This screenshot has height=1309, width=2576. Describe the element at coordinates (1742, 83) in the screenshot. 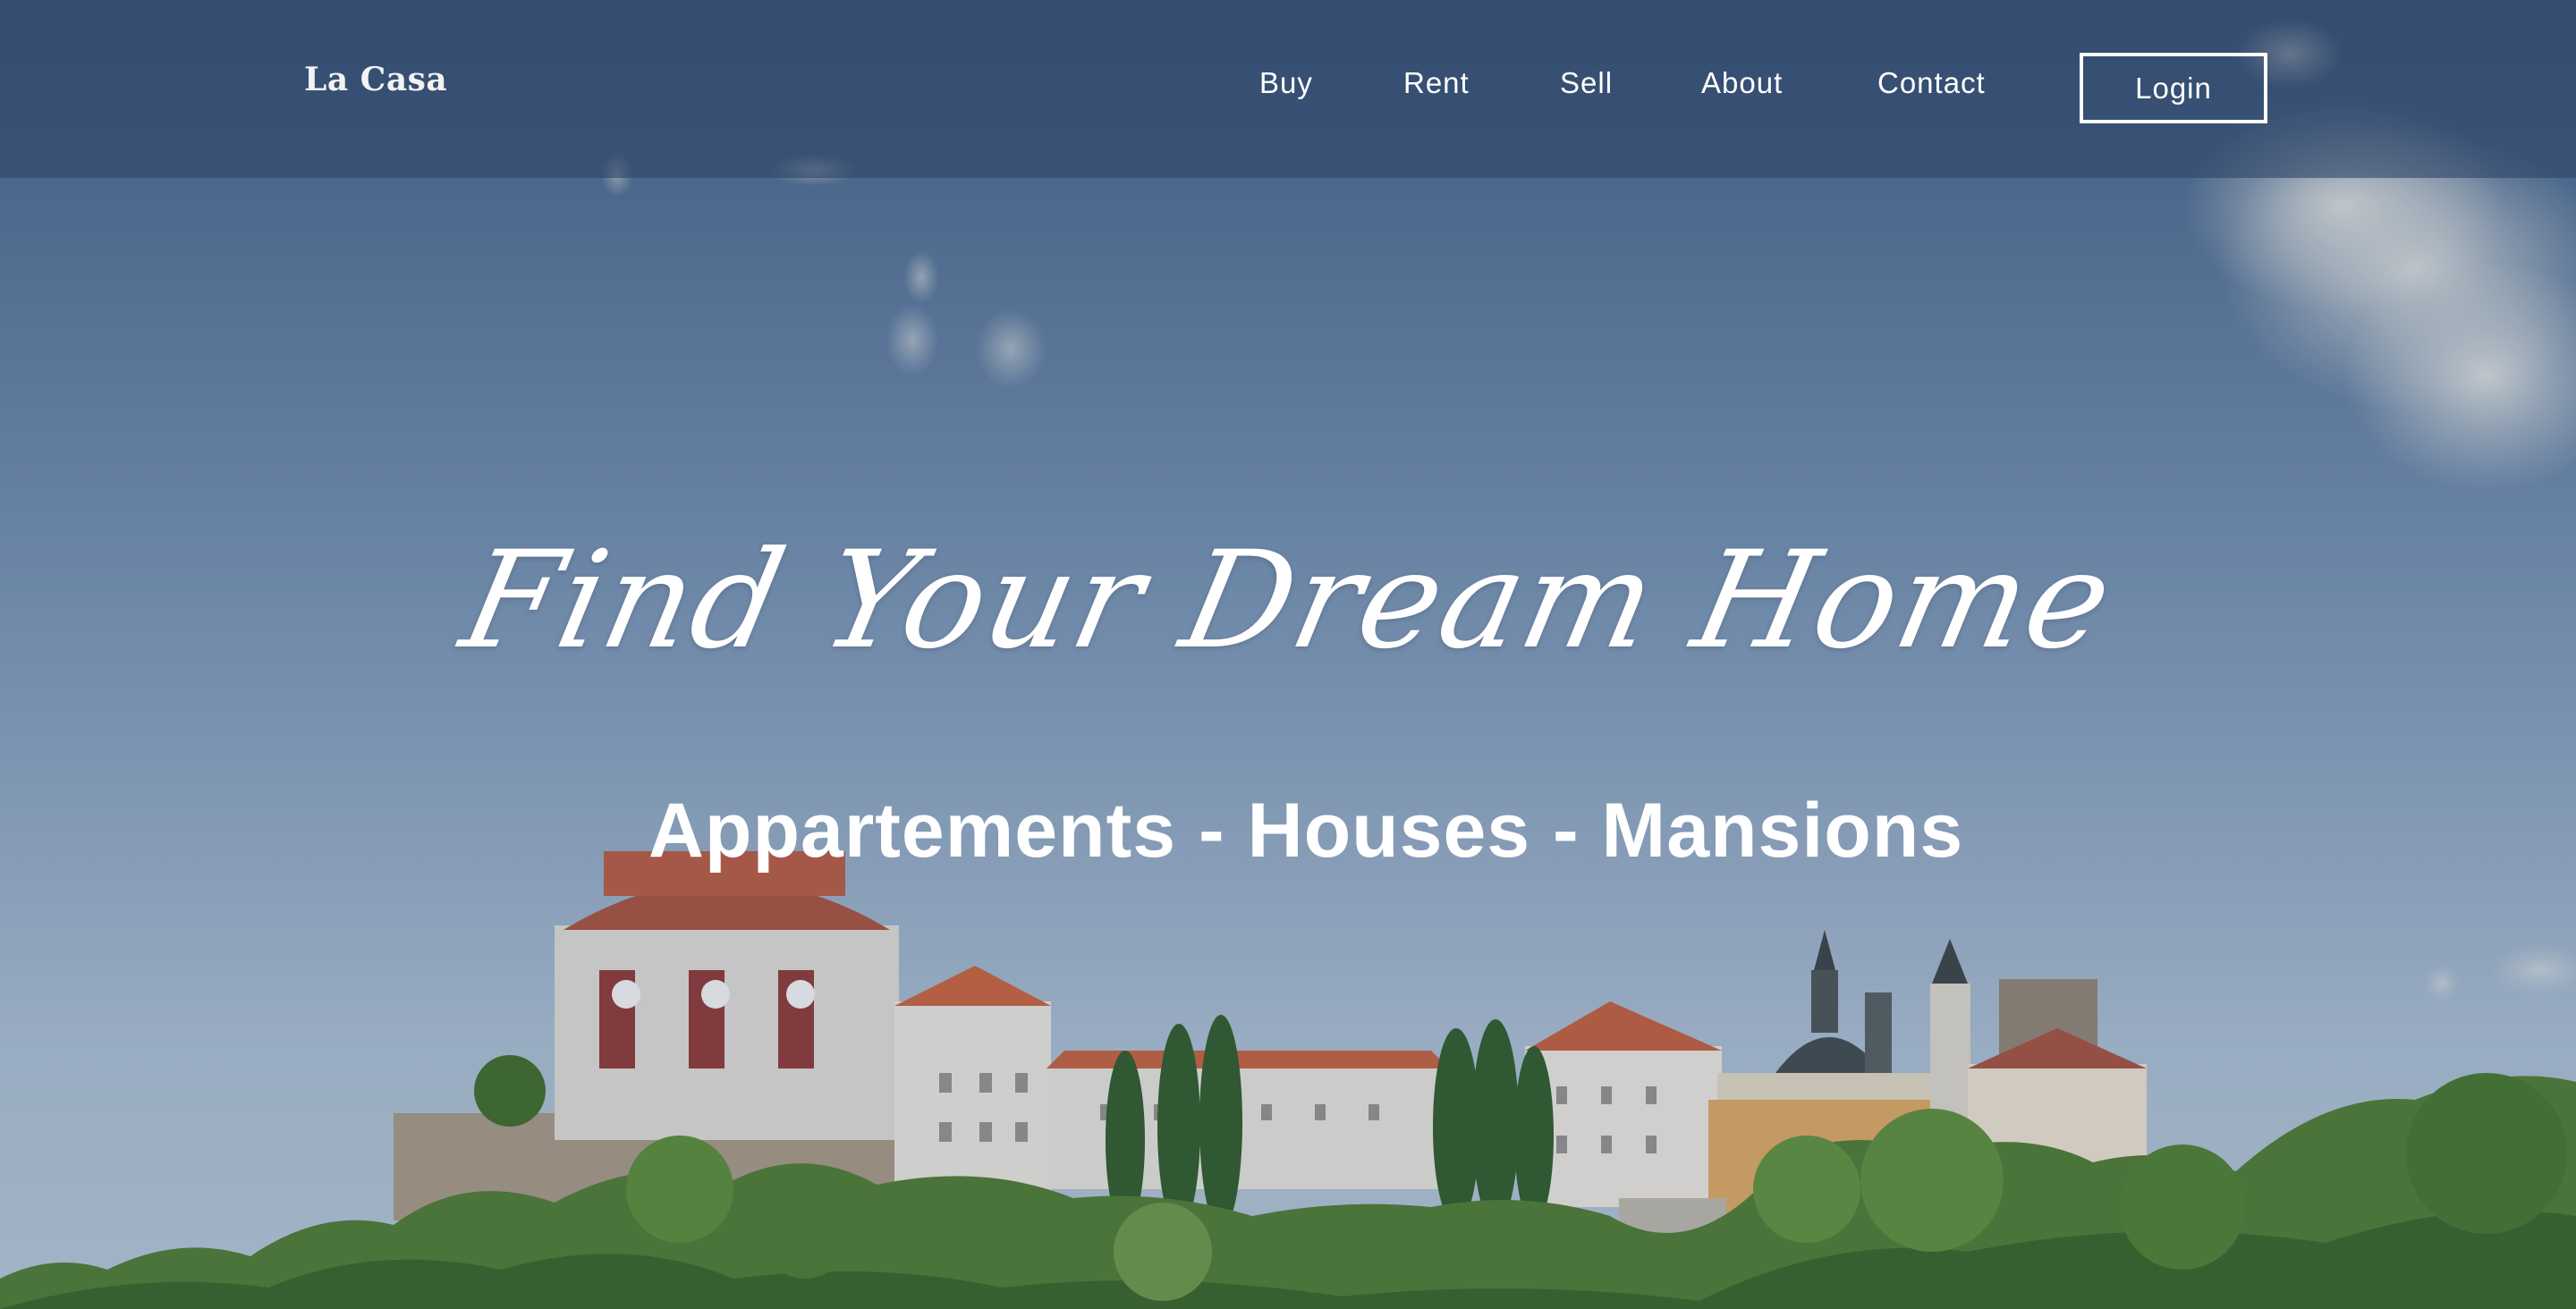

I see `nav-link-about: About` at that location.